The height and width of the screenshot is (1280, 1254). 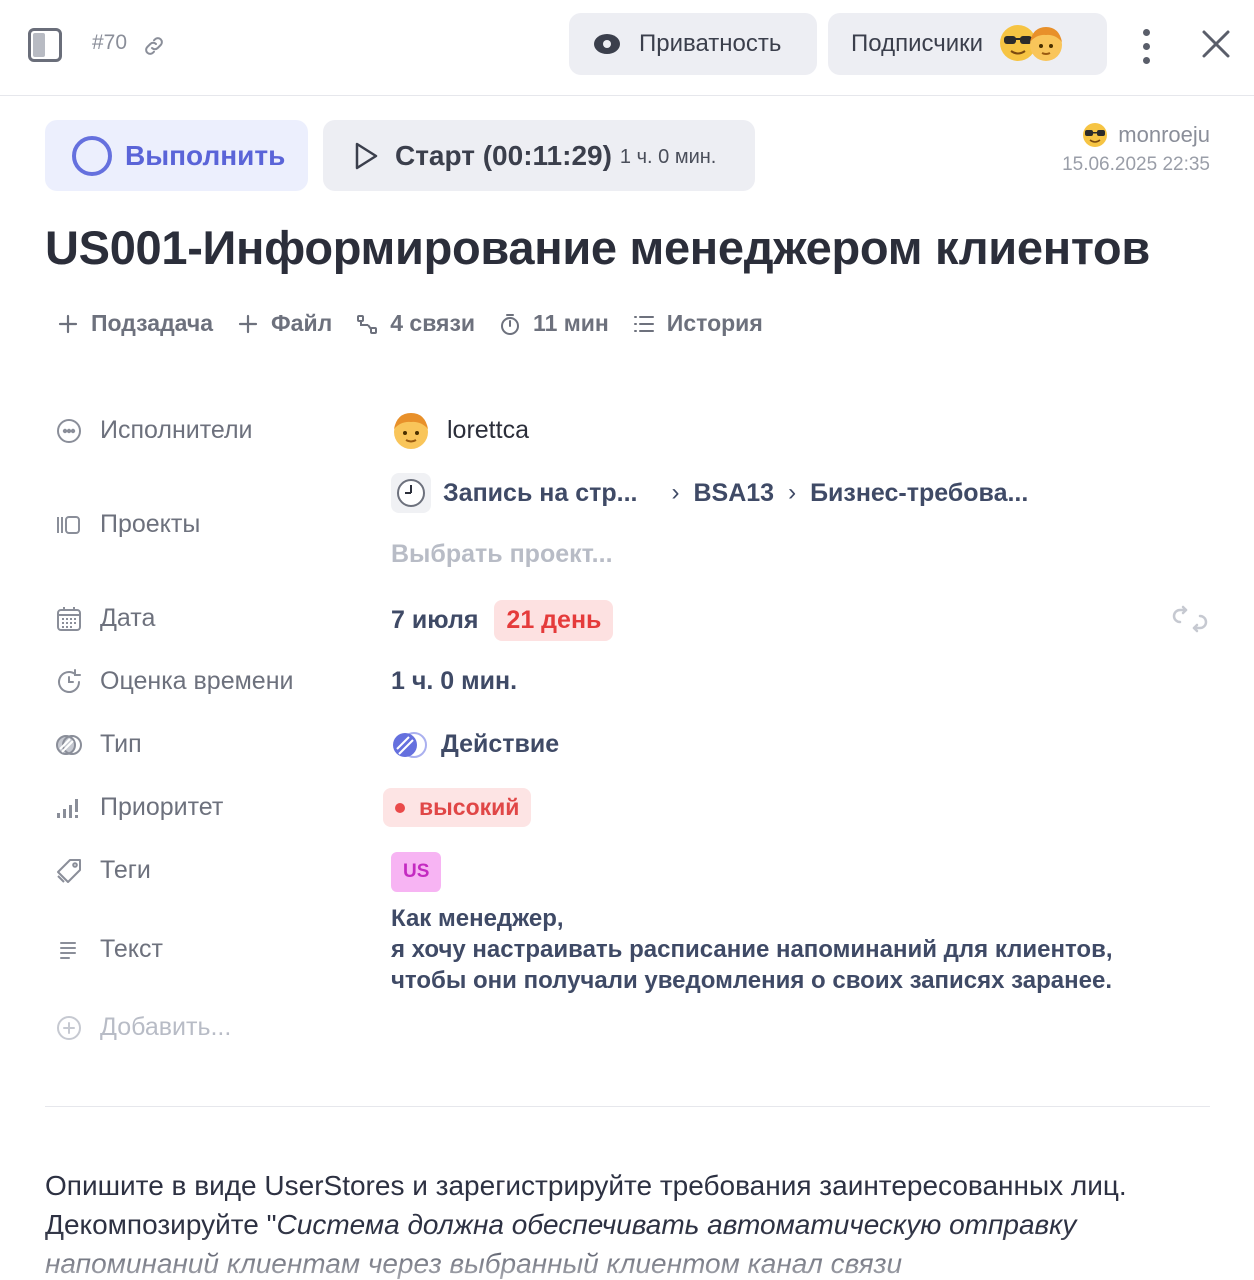 I want to click on action-type-icon, so click(x=410, y=744).